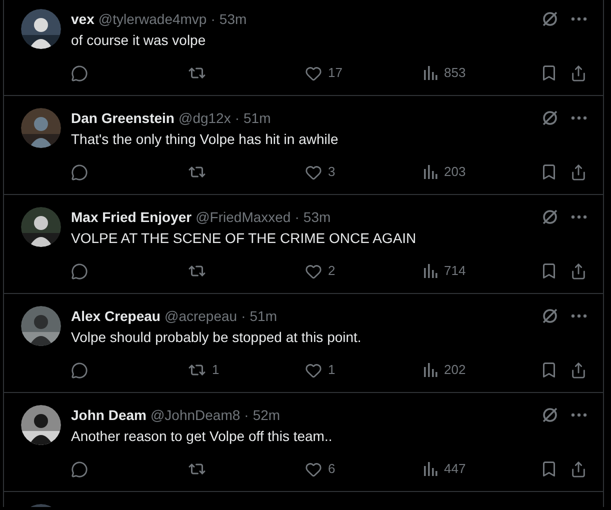  Describe the element at coordinates (266, 415) in the screenshot. I see `timestamp: 52m` at that location.